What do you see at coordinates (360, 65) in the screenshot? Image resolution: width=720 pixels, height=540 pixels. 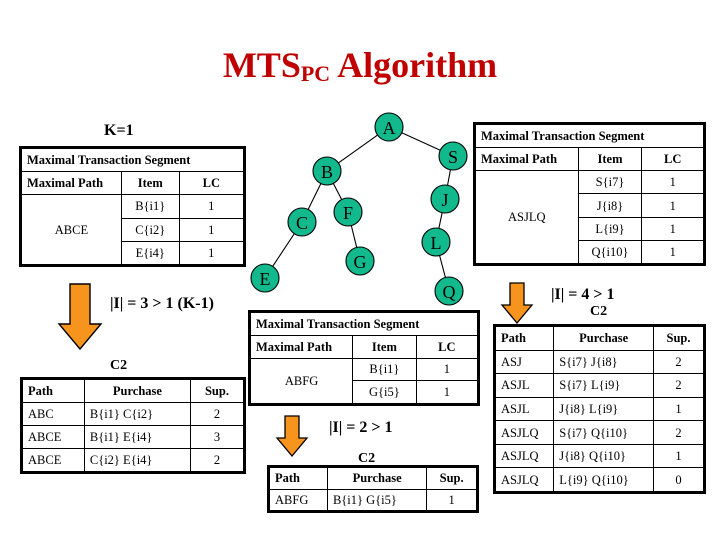 I see `page-title: MTSPC Algorithm` at bounding box center [360, 65].